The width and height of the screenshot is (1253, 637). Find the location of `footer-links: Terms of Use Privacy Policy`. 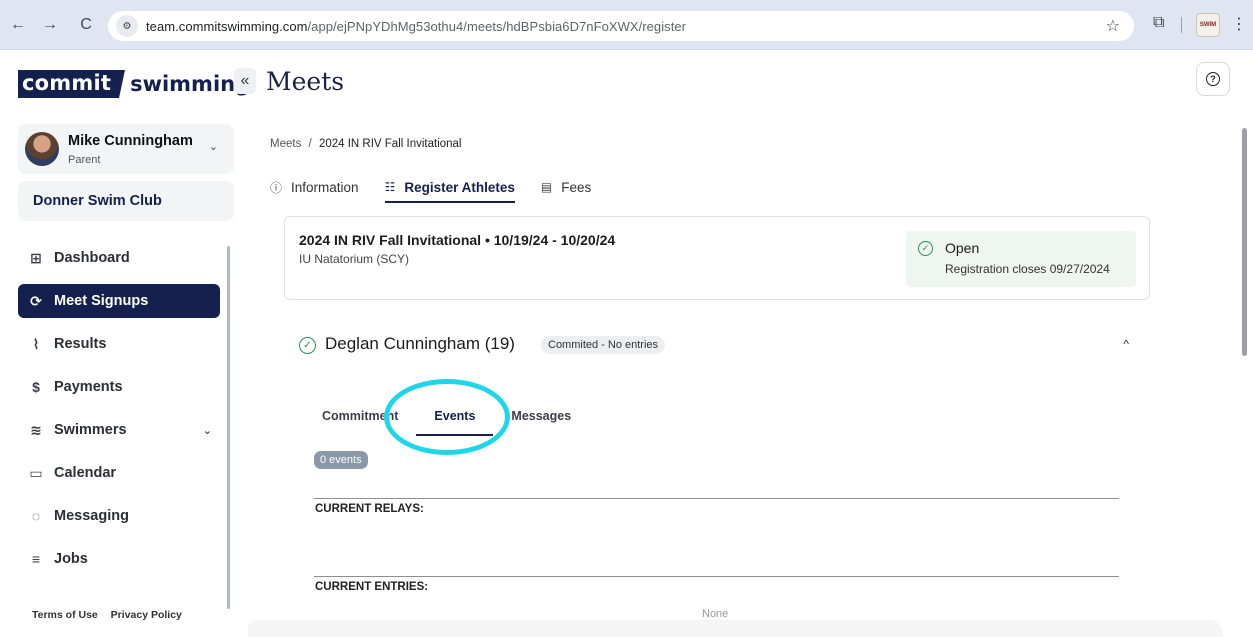

footer-links: Terms of Use Privacy Policy is located at coordinates (112, 615).